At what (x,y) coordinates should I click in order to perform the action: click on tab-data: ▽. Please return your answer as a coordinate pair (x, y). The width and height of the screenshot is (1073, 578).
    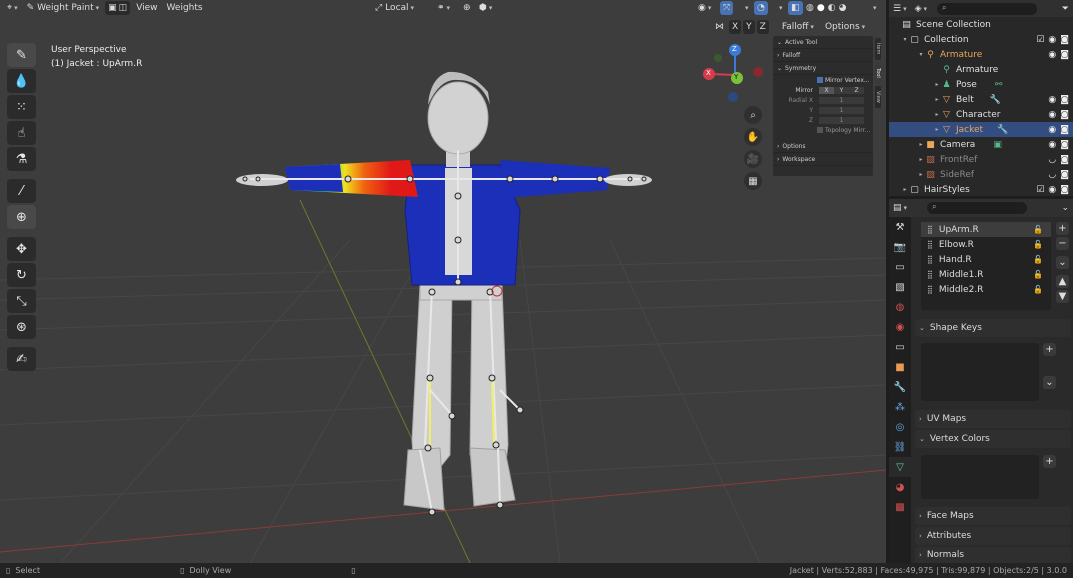
    Looking at the image, I should click on (900, 467).